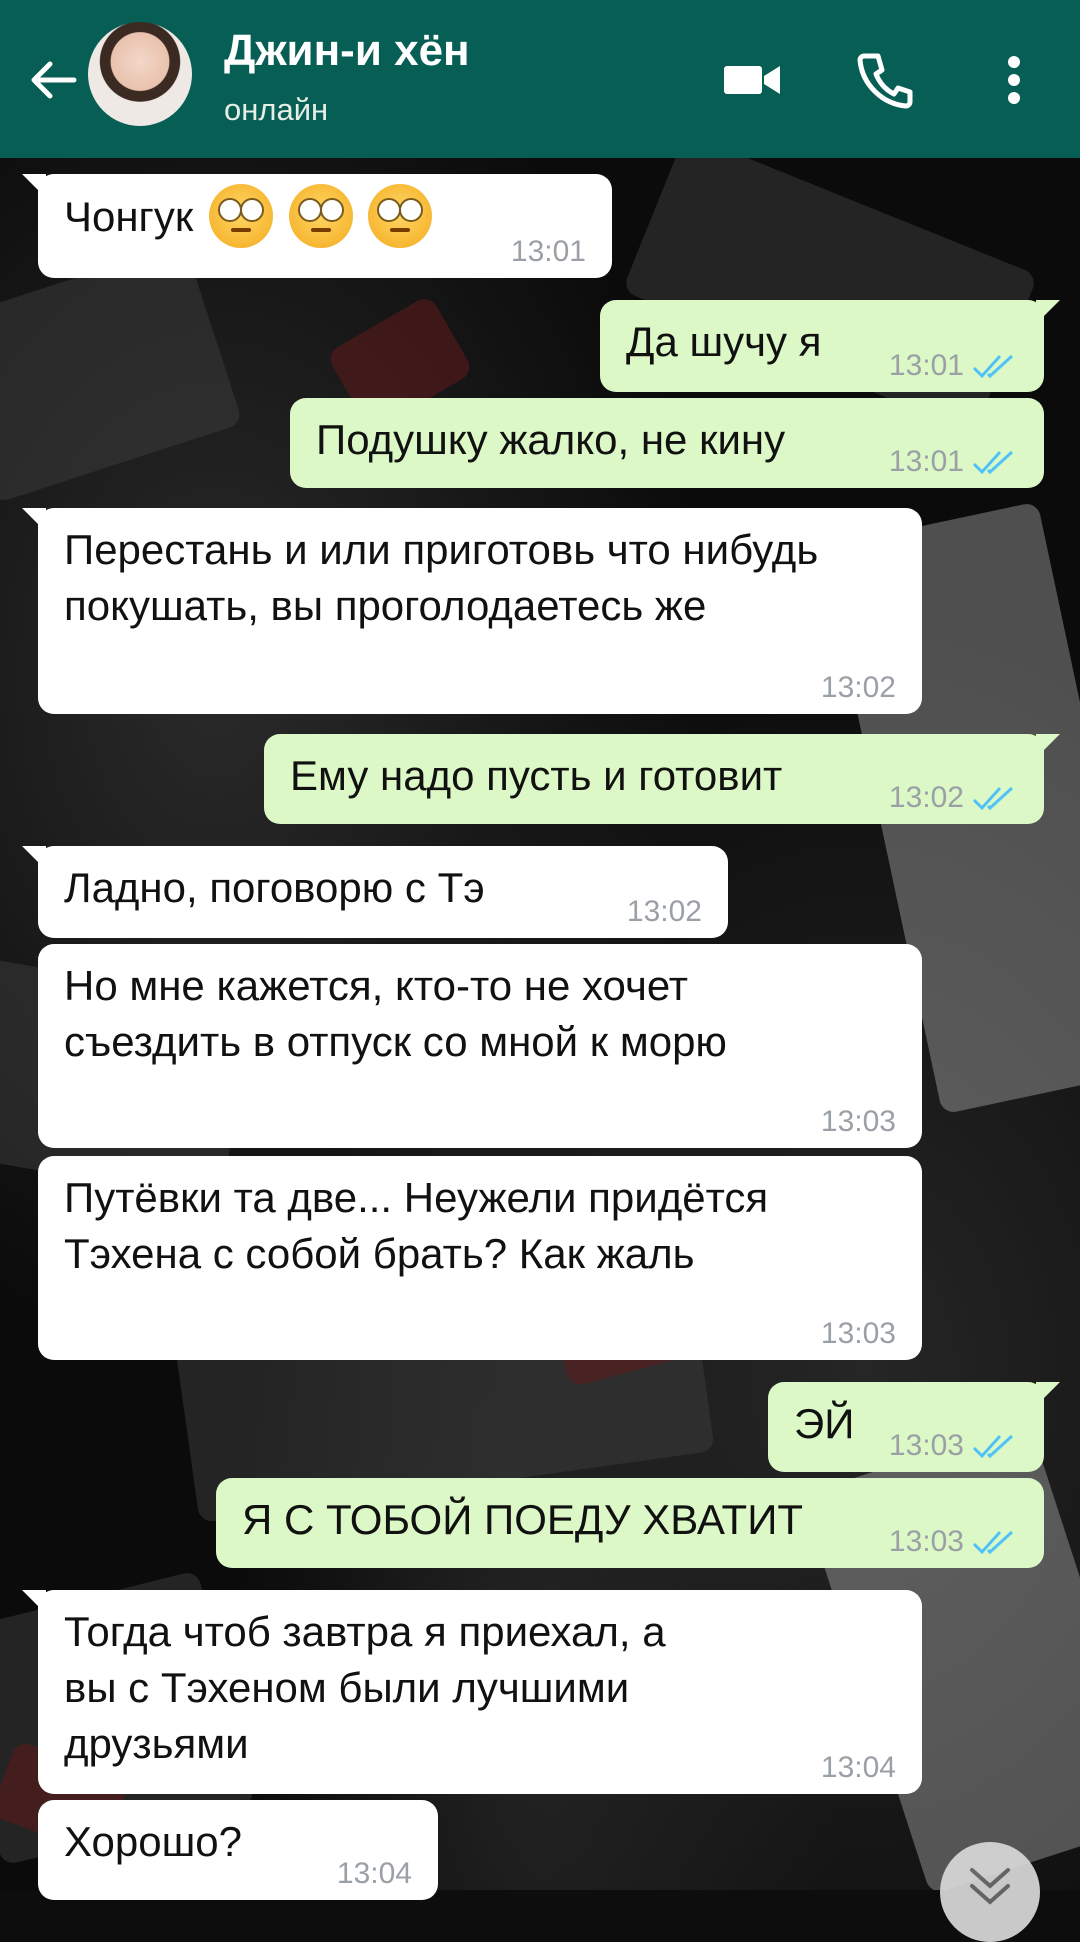 Image resolution: width=1080 pixels, height=1942 pixels. Describe the element at coordinates (129, 217) in the screenshot. I see `message-text: Чонгук` at that location.